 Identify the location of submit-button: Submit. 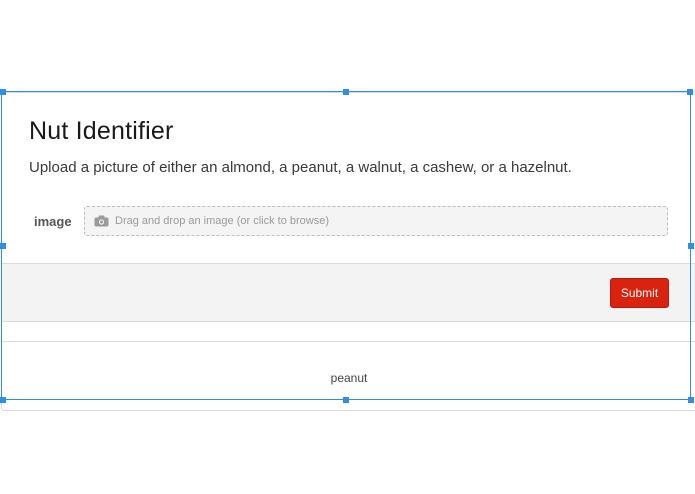
(639, 293).